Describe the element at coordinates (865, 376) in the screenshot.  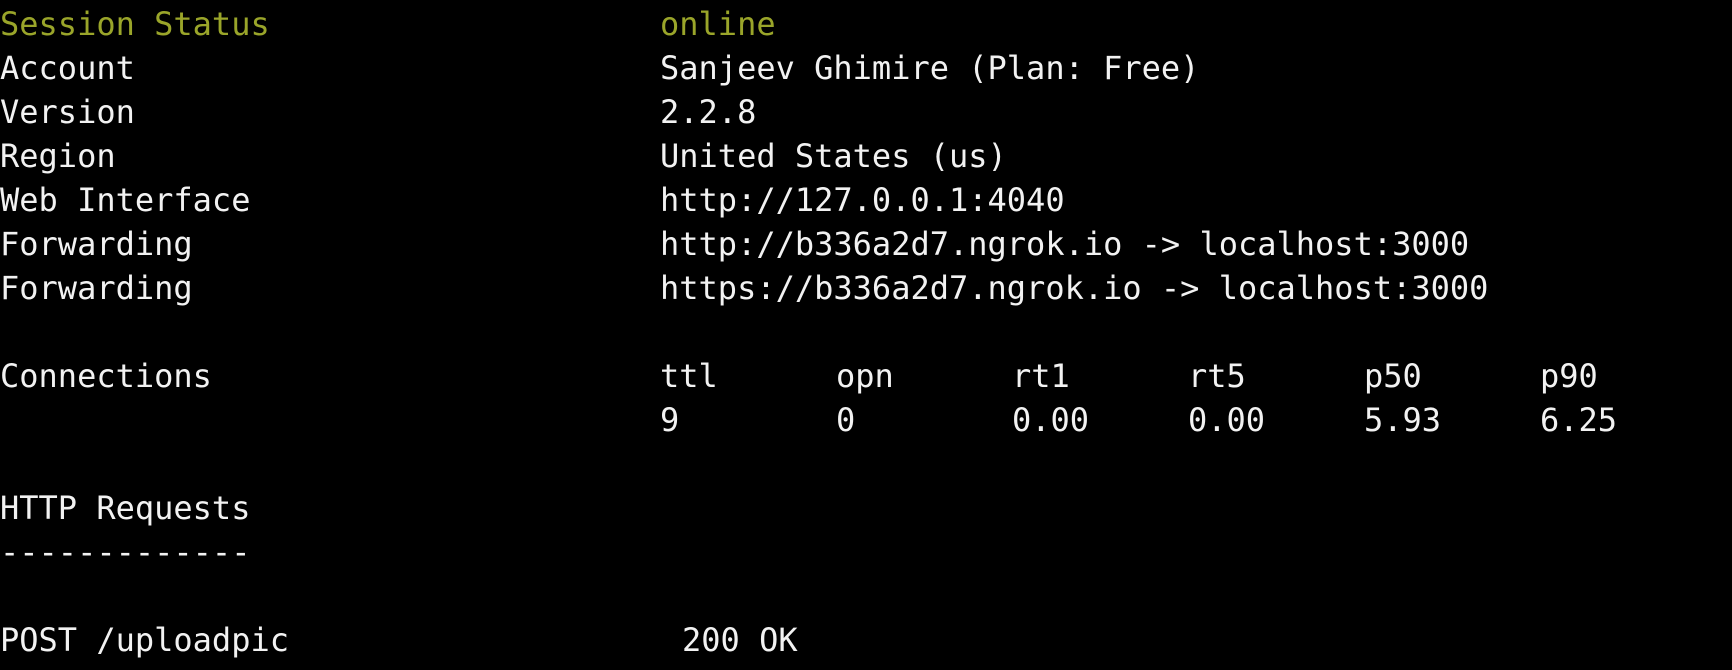
I see `connections-header-opn: opn` at that location.